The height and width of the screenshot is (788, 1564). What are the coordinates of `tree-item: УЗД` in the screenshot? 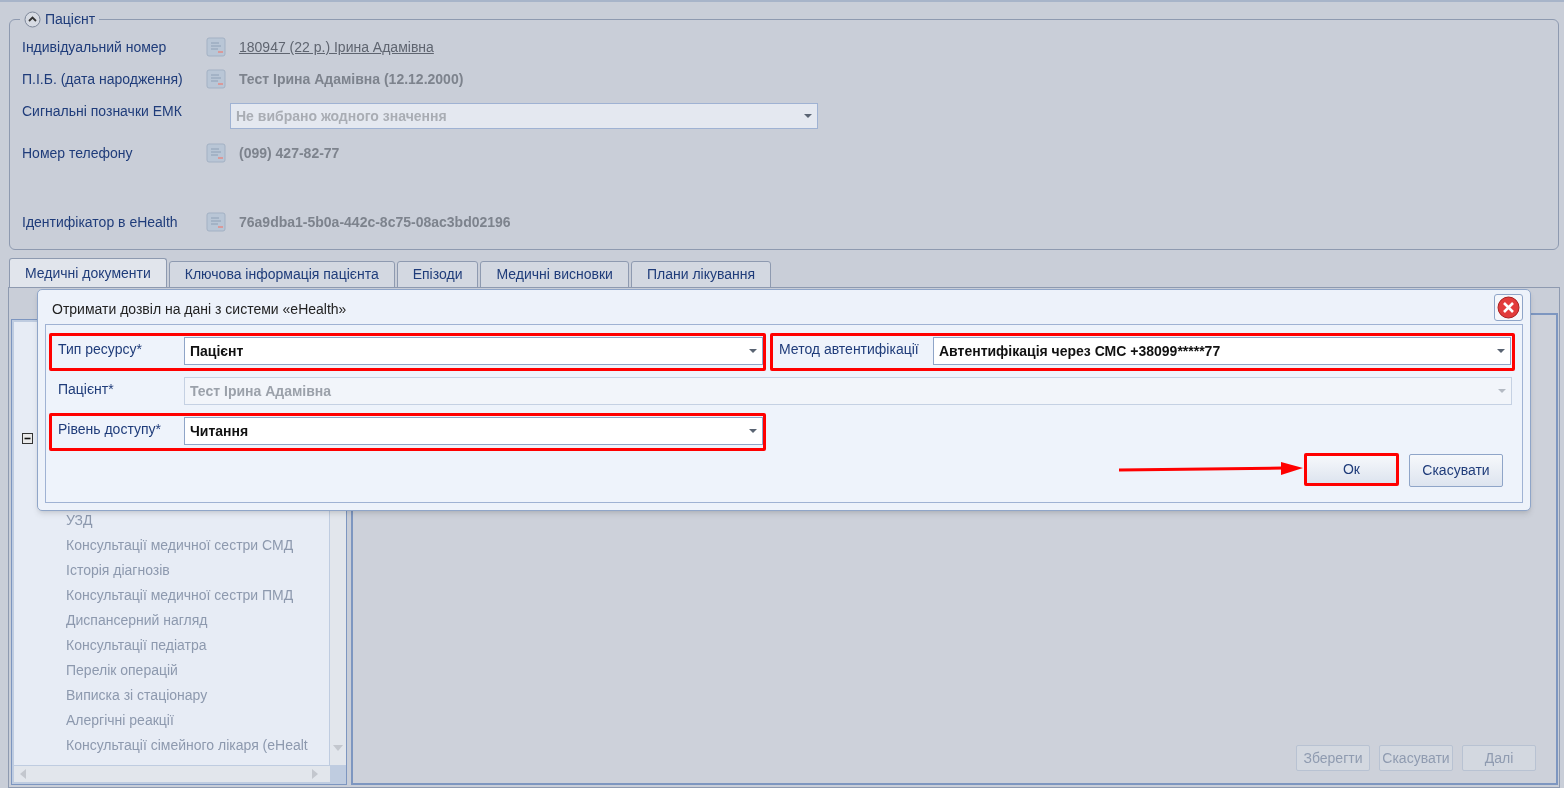 It's located at (79, 520).